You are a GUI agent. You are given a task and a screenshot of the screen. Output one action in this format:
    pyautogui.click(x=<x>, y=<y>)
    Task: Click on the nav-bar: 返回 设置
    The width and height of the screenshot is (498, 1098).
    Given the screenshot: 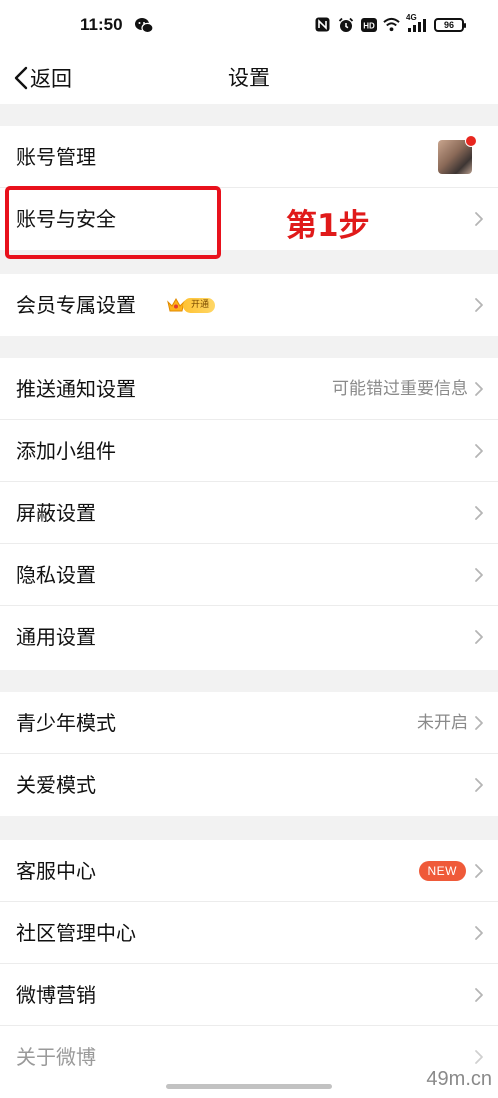 What is the action you would take?
    pyautogui.click(x=249, y=78)
    